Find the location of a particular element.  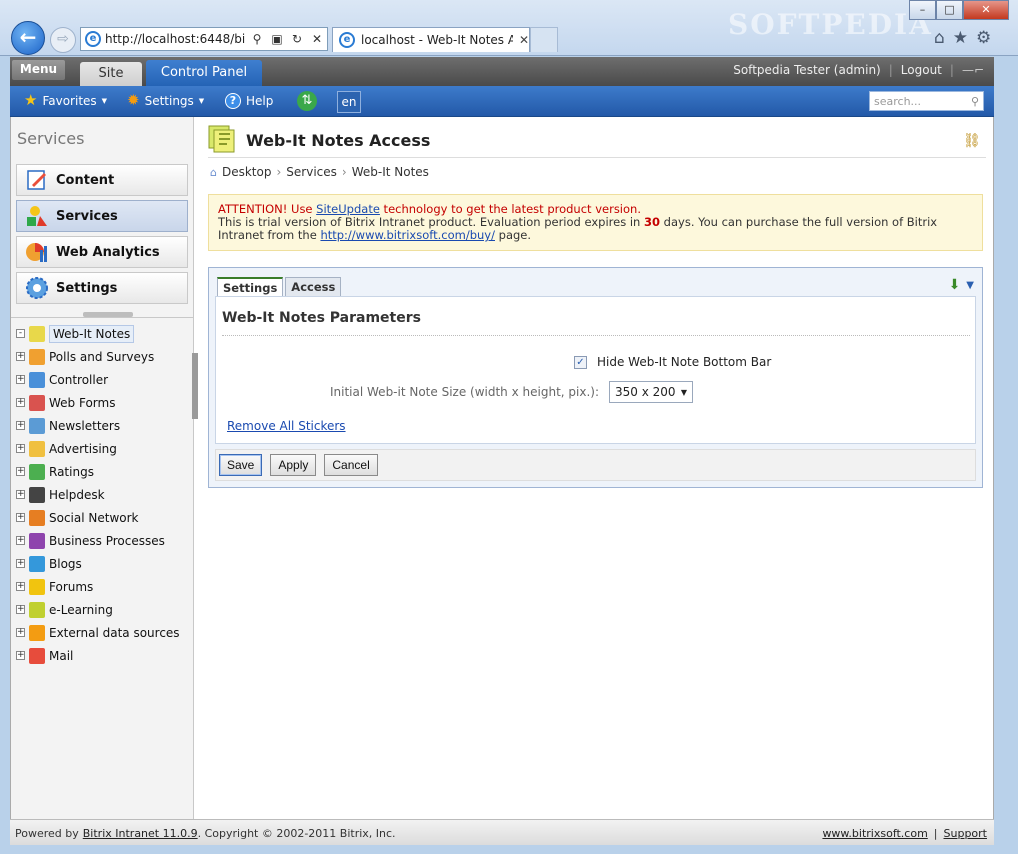

notice-text: ATTENTION! Use is located at coordinates (267, 209).